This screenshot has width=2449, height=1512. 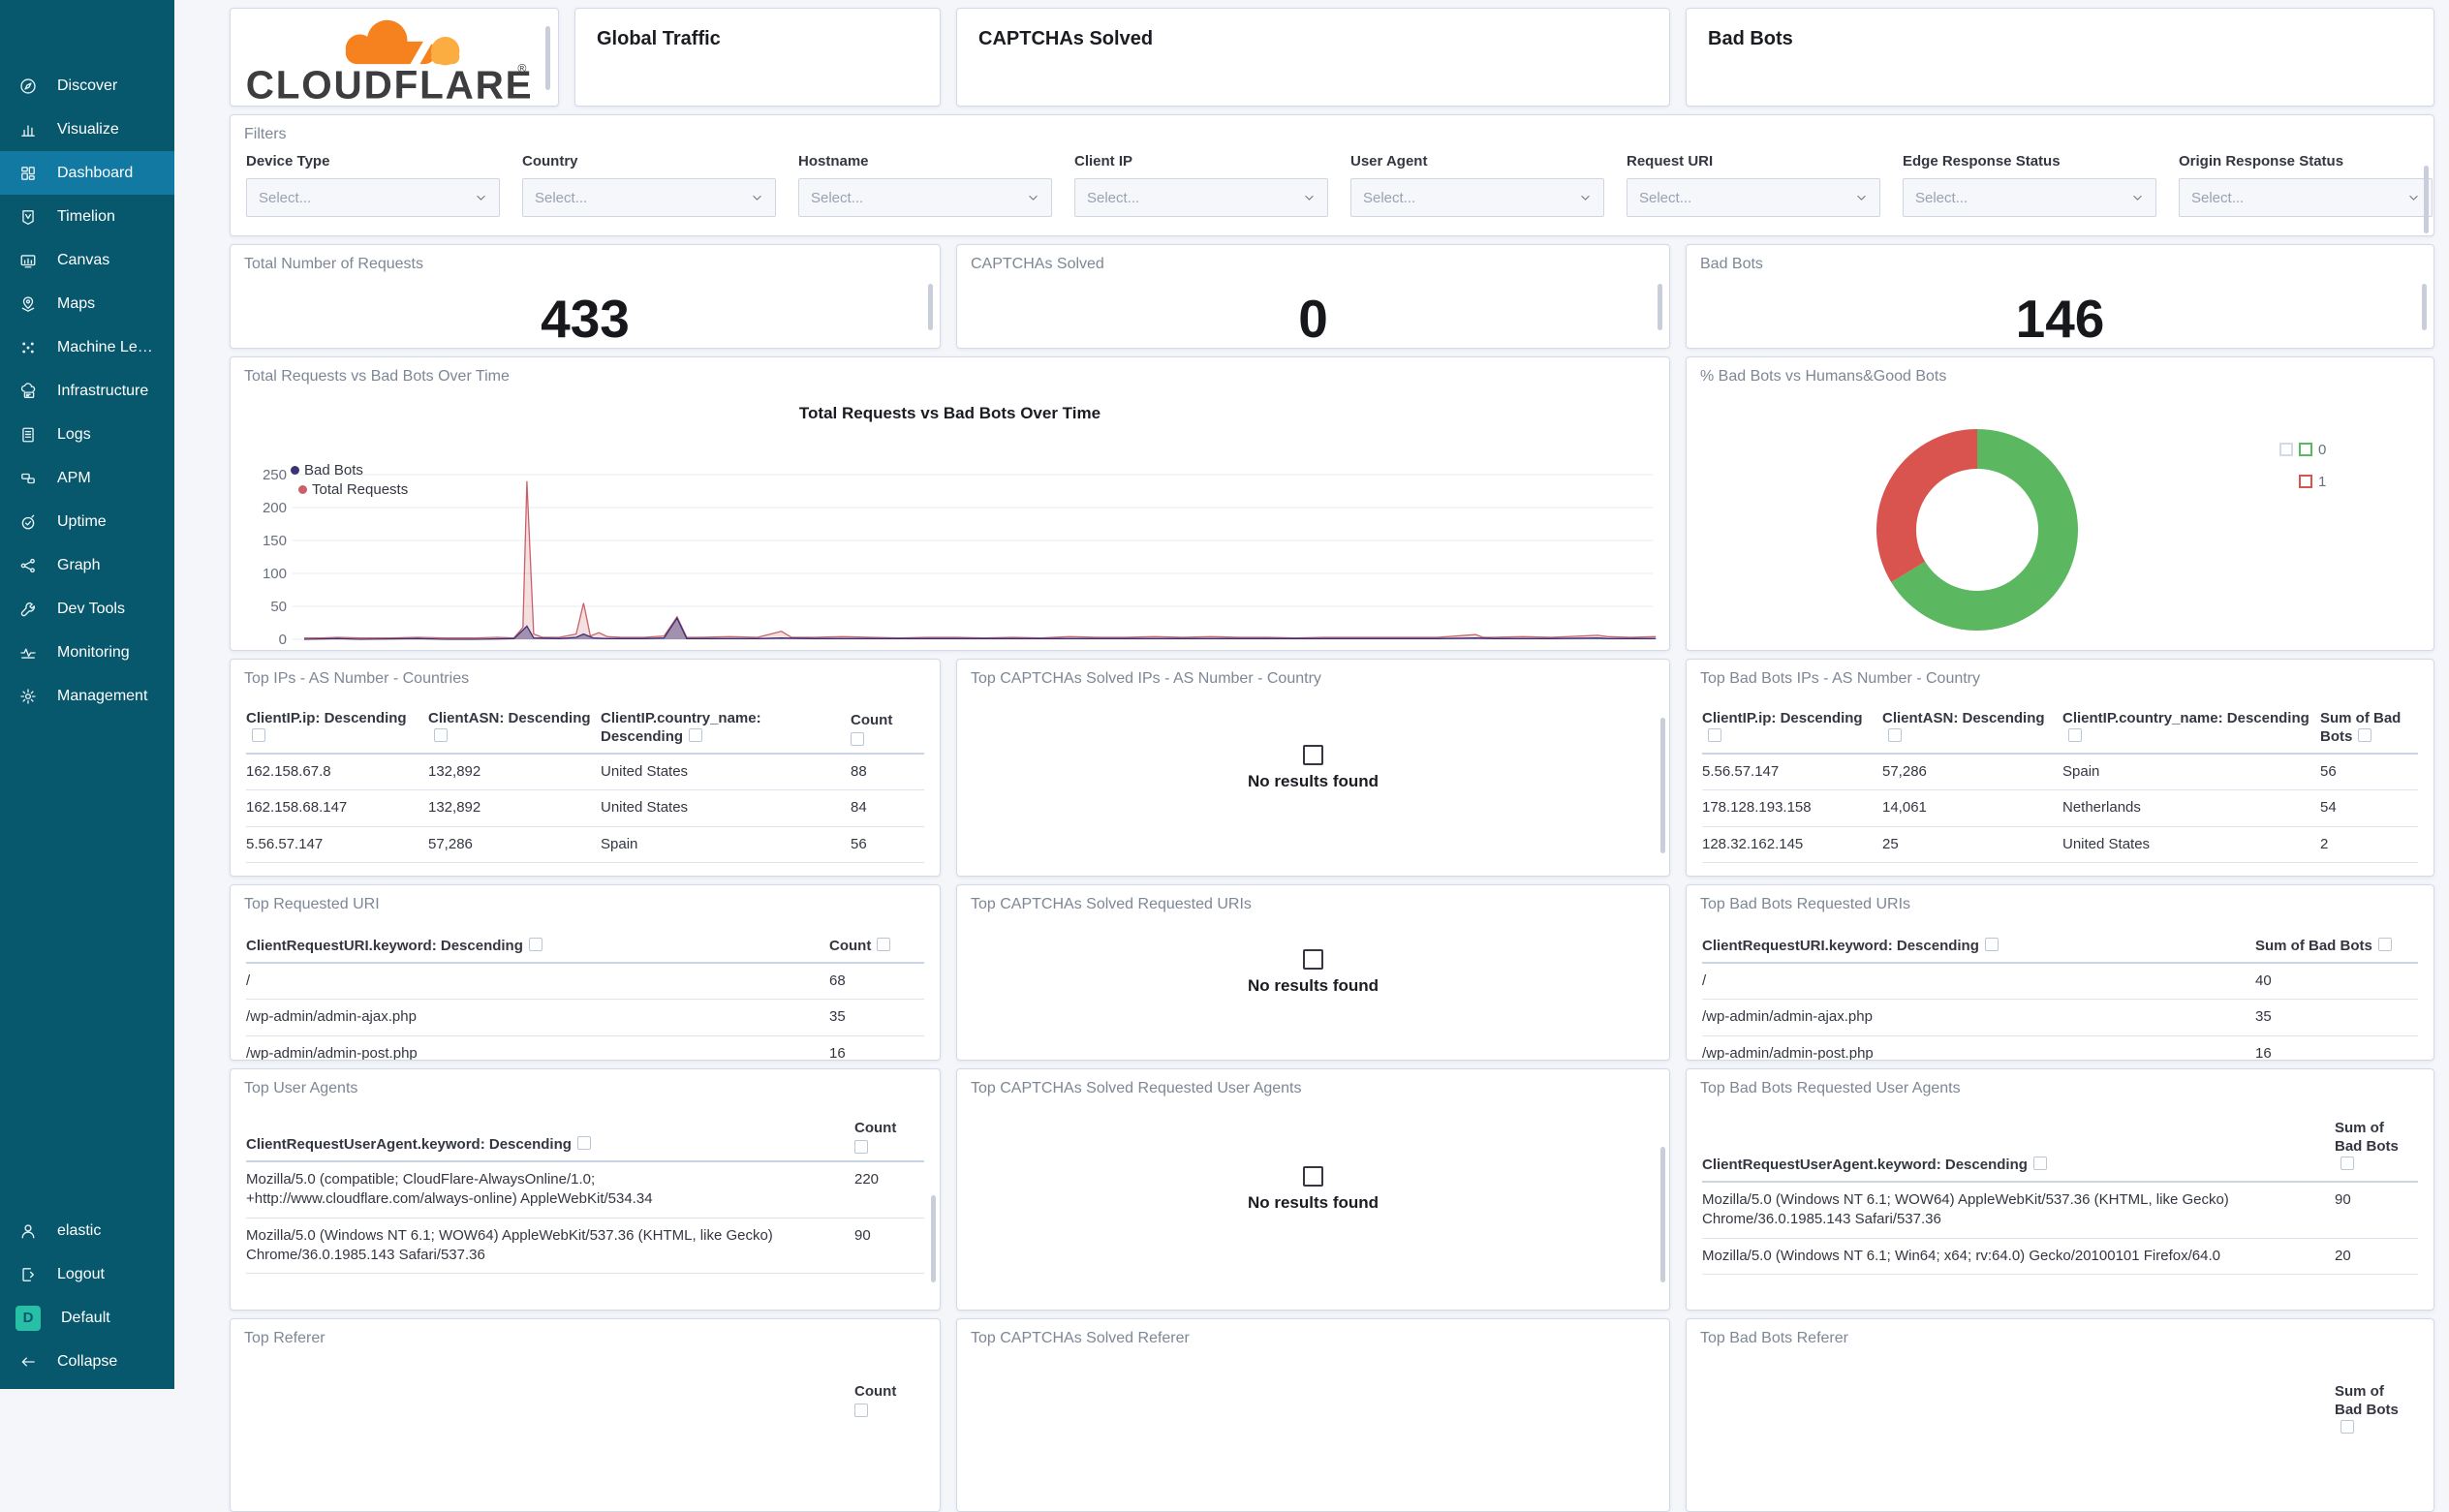 What do you see at coordinates (585, 319) in the screenshot?
I see `total-requests-value: 433` at bounding box center [585, 319].